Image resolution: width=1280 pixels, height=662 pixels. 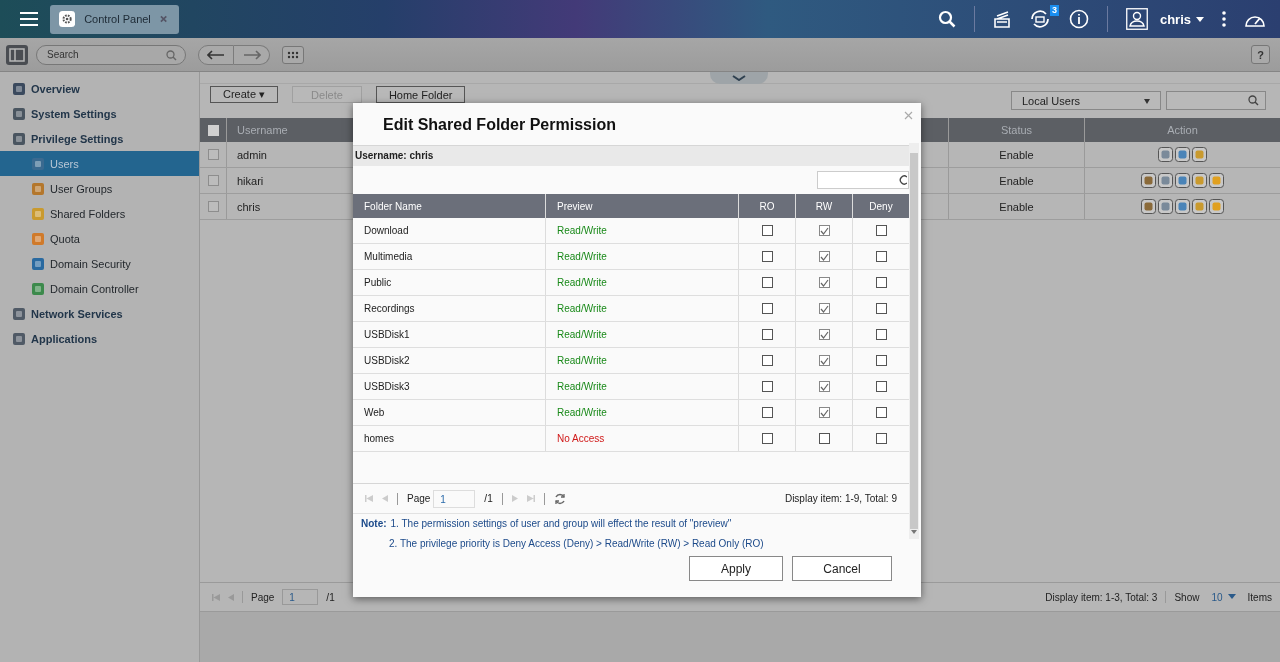 I want to click on column-header: RO, so click(x=767, y=206).